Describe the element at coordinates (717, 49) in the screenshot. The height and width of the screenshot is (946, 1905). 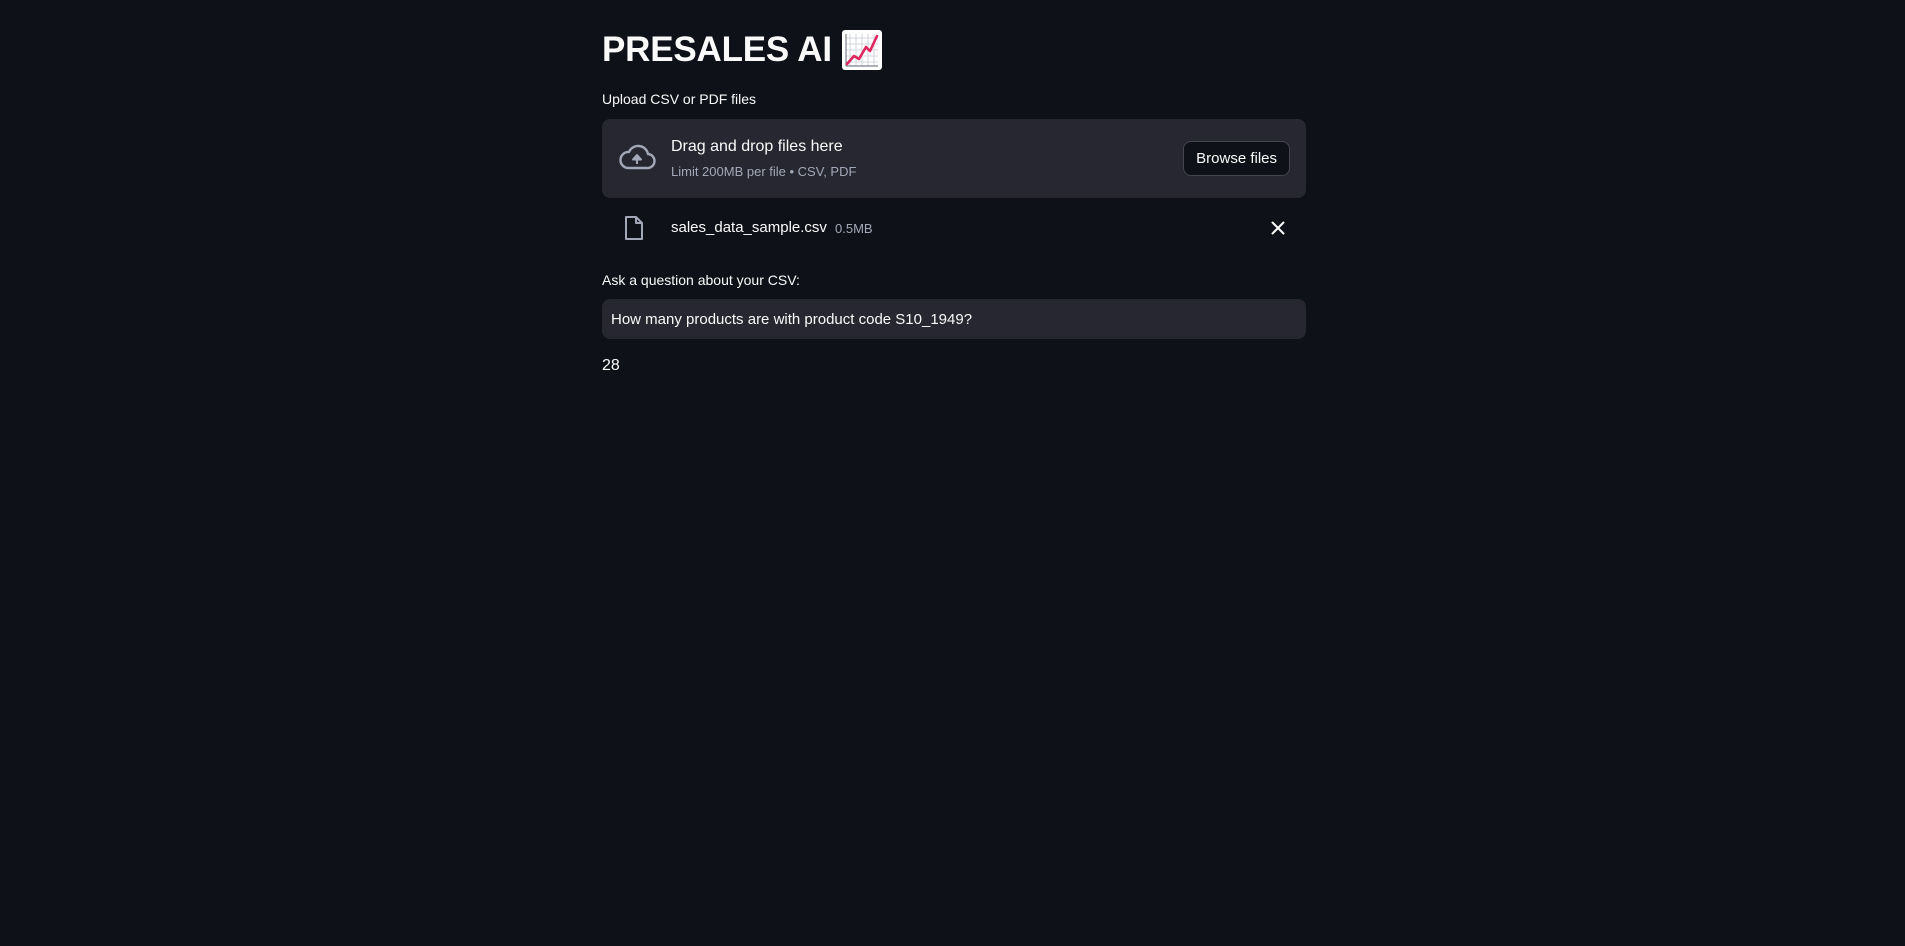
I see `page-title-text: PRESALES AI` at that location.